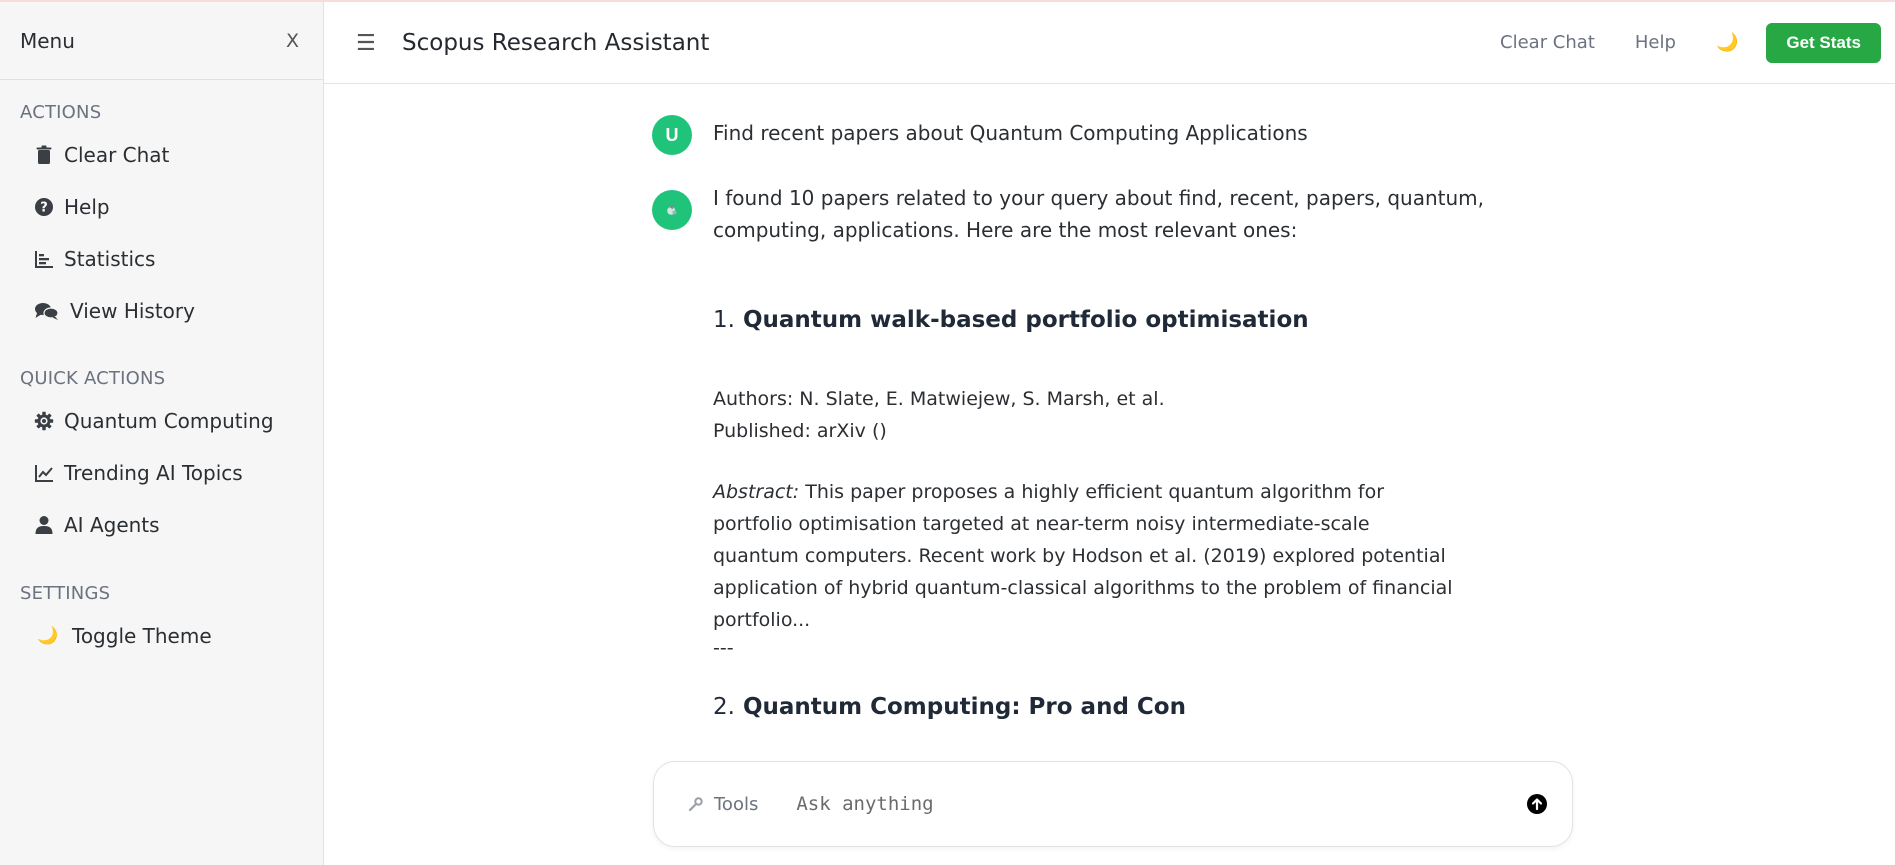 The image size is (1895, 865). What do you see at coordinates (161, 41) in the screenshot?
I see `sidebar-header: Menu X` at bounding box center [161, 41].